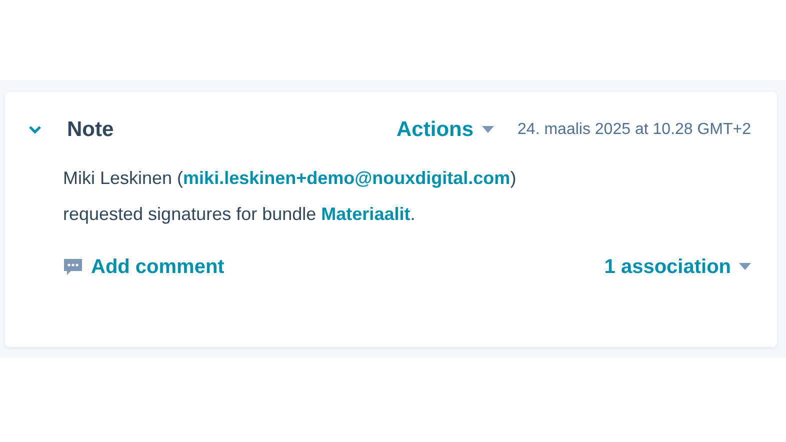  What do you see at coordinates (346, 178) in the screenshot?
I see `note-link: miki.leskinen+demo@nouxdigital.com` at bounding box center [346, 178].